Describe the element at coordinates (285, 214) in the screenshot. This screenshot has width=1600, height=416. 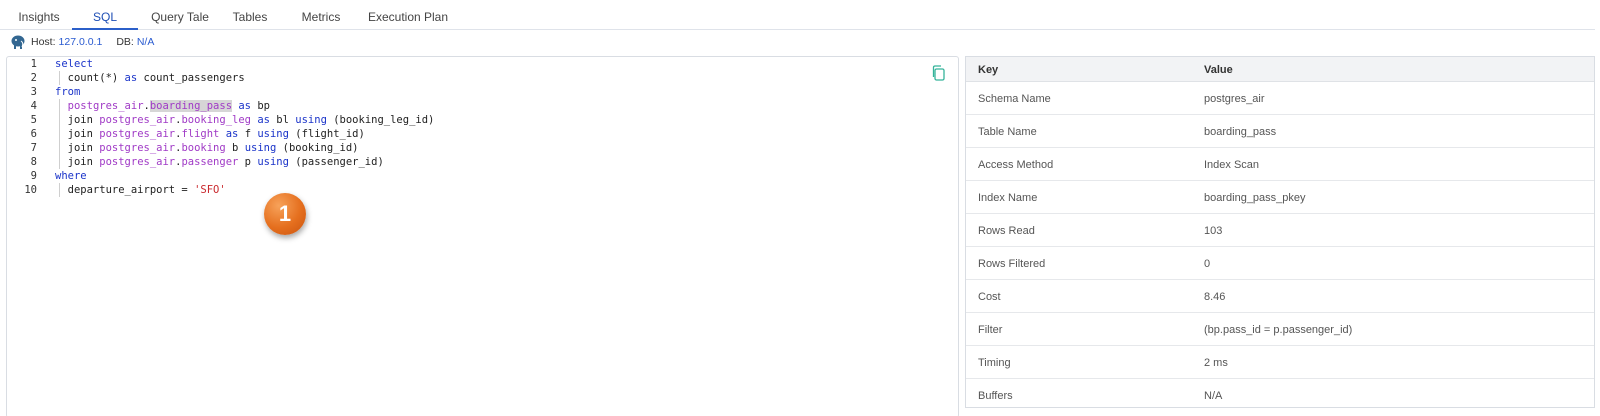
I see `step-badge-1: 1` at that location.